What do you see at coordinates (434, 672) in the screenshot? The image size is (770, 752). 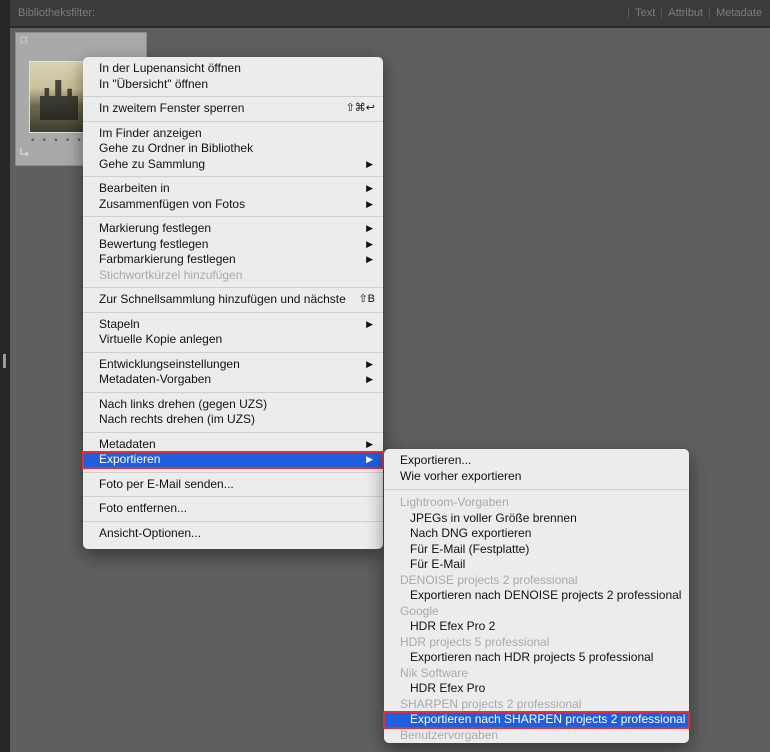 I see `menu-item-label: Nik Software` at bounding box center [434, 672].